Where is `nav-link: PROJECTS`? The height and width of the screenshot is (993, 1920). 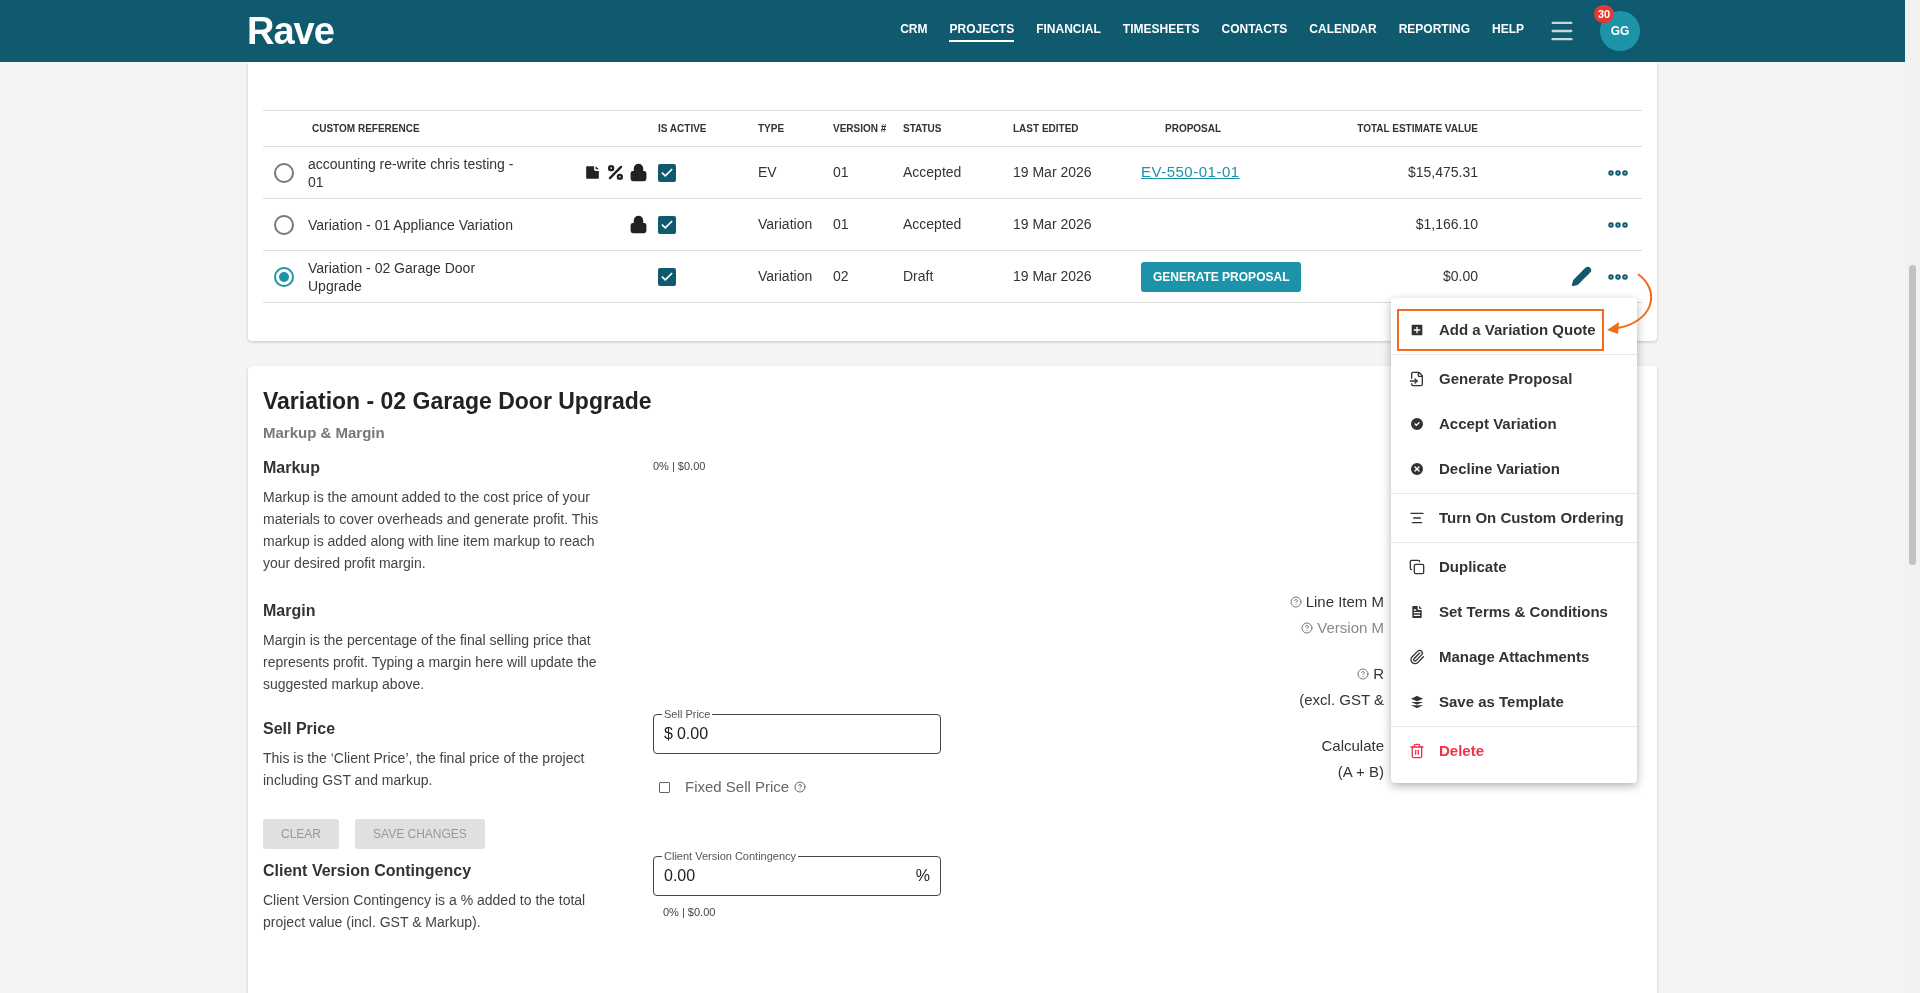
nav-link: PROJECTS is located at coordinates (982, 31).